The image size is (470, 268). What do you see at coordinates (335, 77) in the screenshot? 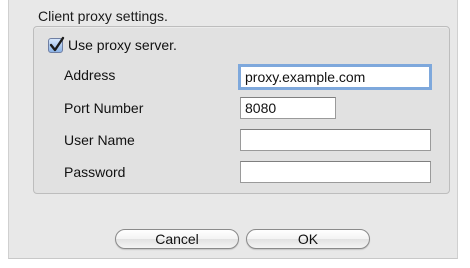
I see `address-field: proxy.example.com` at bounding box center [335, 77].